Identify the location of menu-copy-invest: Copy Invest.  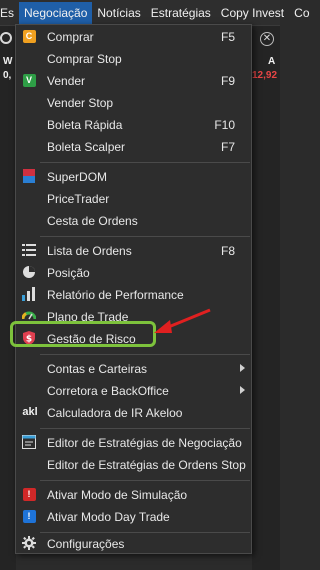
(252, 13).